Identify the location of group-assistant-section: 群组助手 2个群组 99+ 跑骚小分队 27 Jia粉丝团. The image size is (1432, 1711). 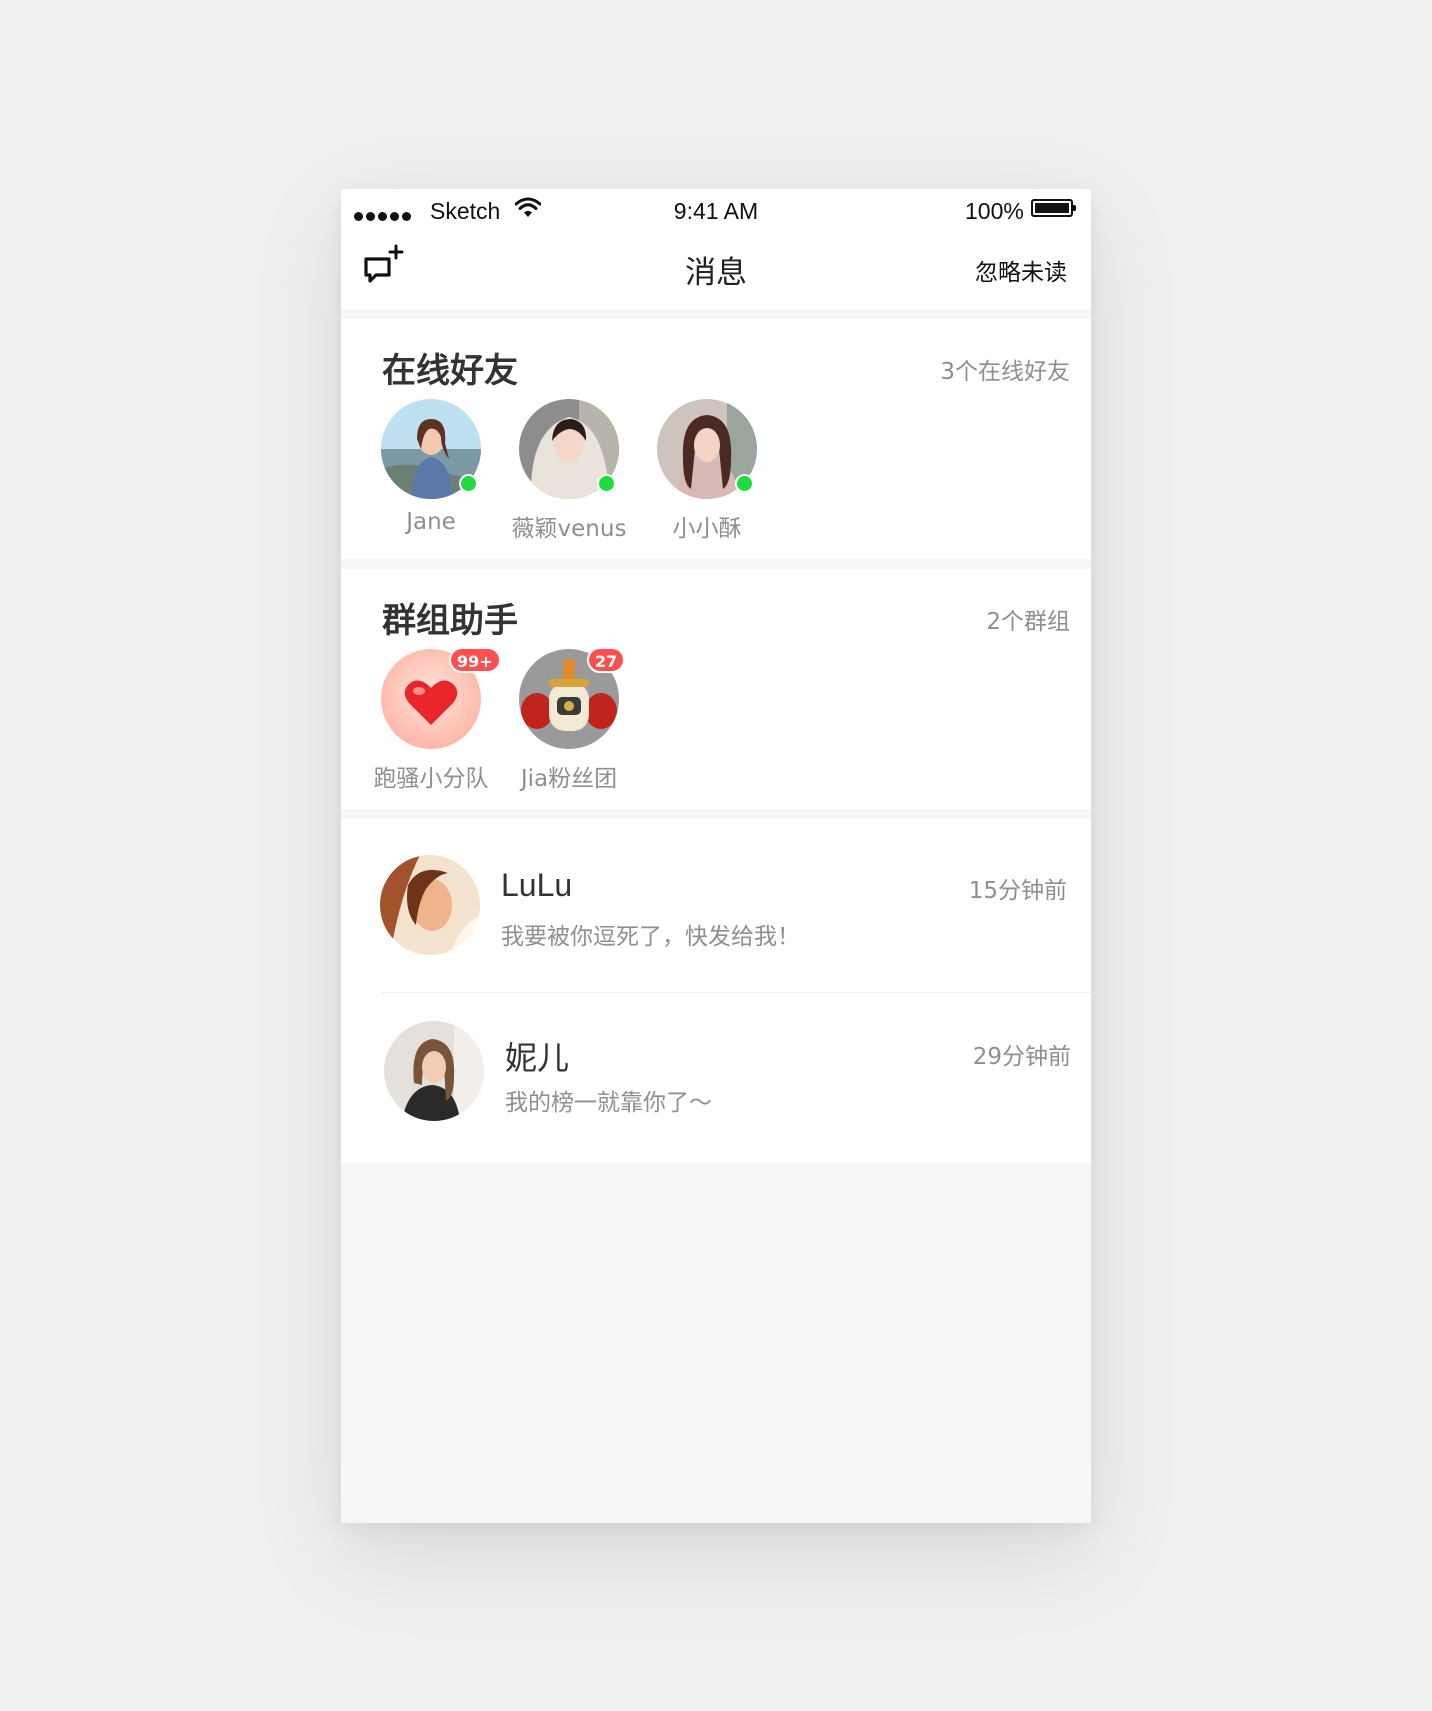
(716, 689).